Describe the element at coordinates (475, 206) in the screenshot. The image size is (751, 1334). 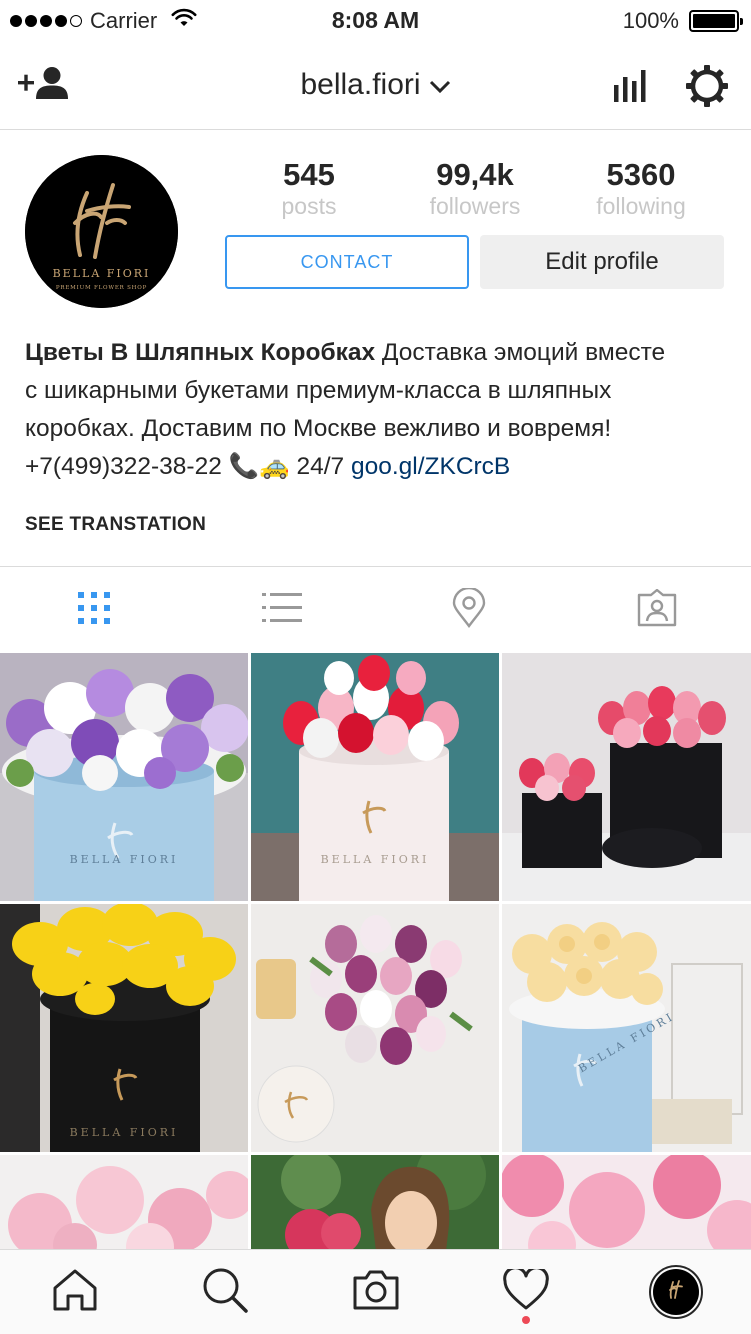
I see `stat-followers-label: followers` at that location.